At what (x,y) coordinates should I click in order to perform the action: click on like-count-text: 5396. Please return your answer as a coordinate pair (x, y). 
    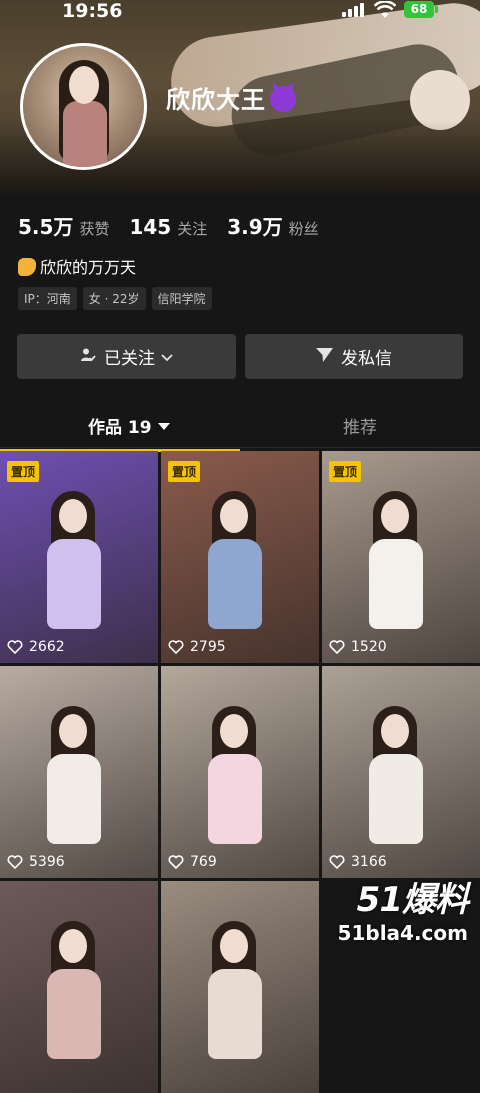
    Looking at the image, I should click on (47, 862).